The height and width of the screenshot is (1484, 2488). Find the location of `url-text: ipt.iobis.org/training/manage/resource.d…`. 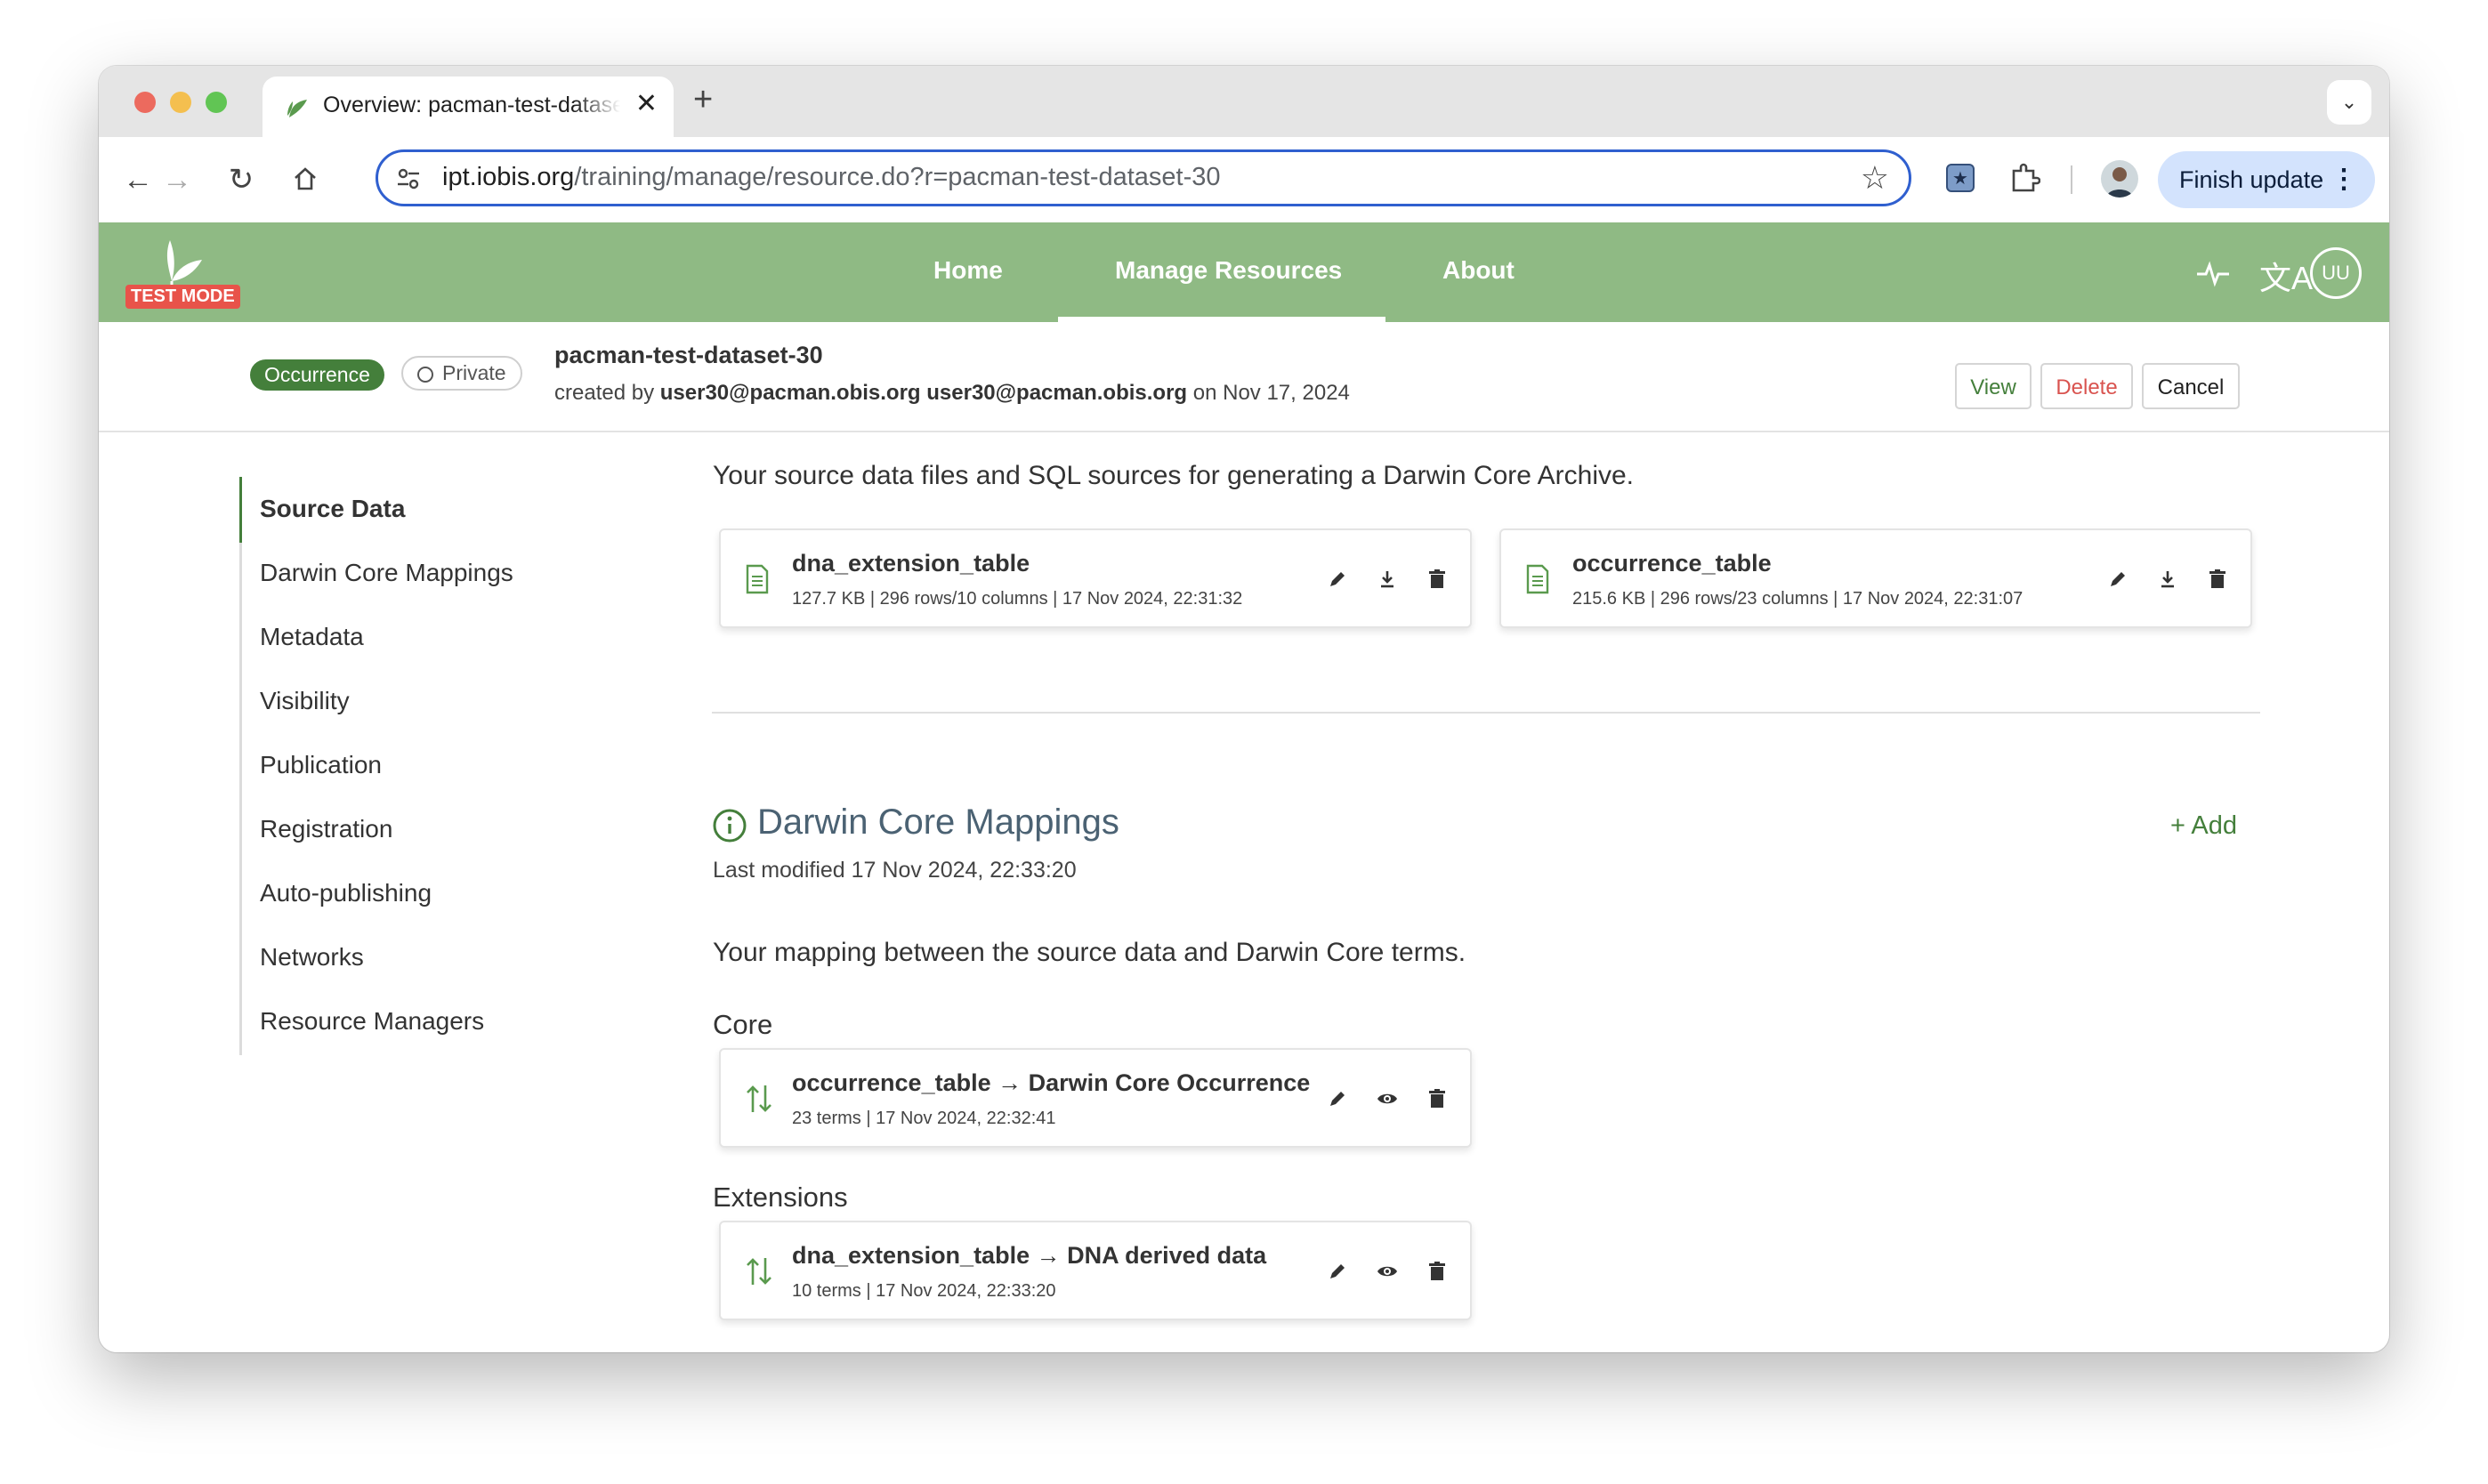

url-text: ipt.iobis.org/training/manage/resource.d… is located at coordinates (831, 177).